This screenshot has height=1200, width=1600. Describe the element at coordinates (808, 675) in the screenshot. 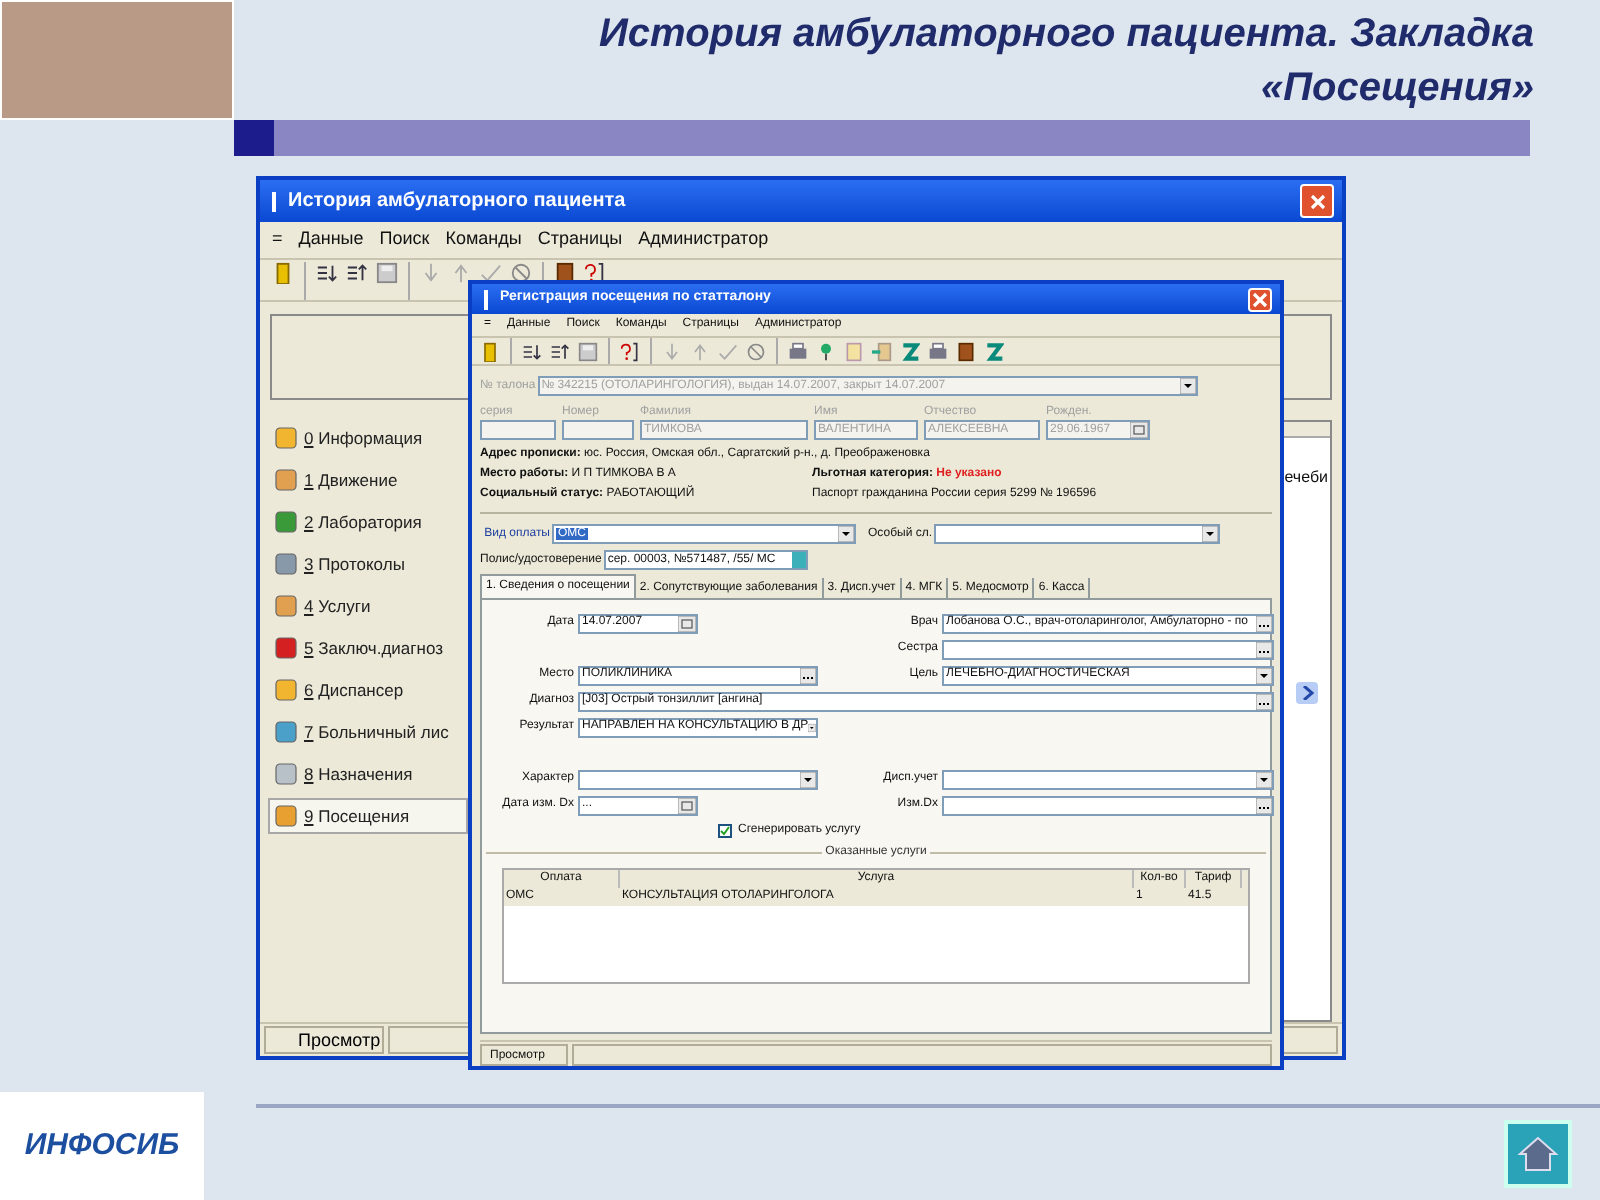

I see `ellipsis-icon` at that location.